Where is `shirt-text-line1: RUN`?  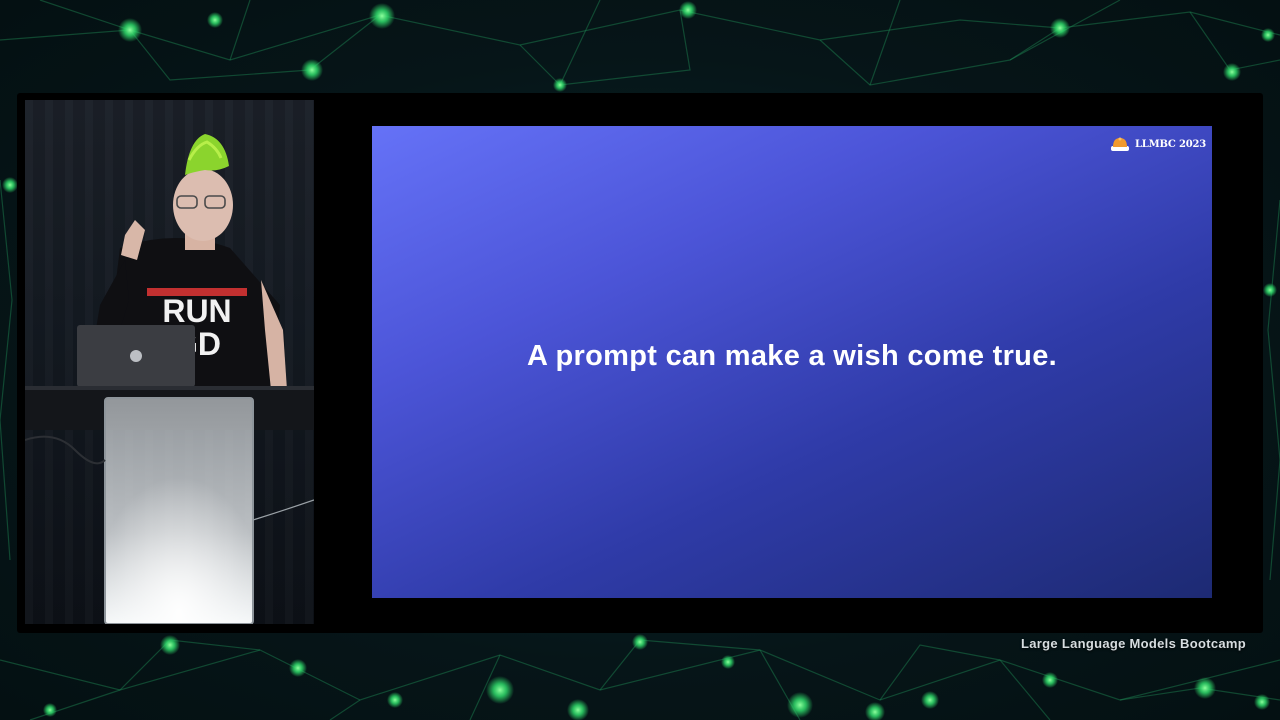
shirt-text-line1: RUN is located at coordinates (196, 311).